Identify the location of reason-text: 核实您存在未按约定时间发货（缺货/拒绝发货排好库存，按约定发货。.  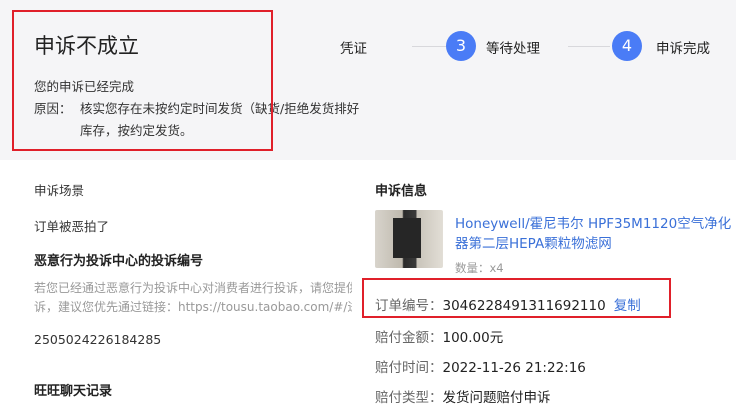
(220, 119).